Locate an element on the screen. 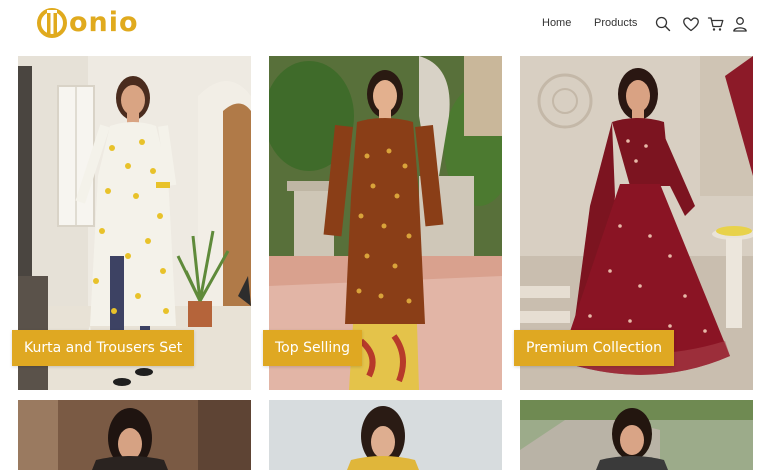 This screenshot has height=470, width=770. cart-icon is located at coordinates (716, 24).